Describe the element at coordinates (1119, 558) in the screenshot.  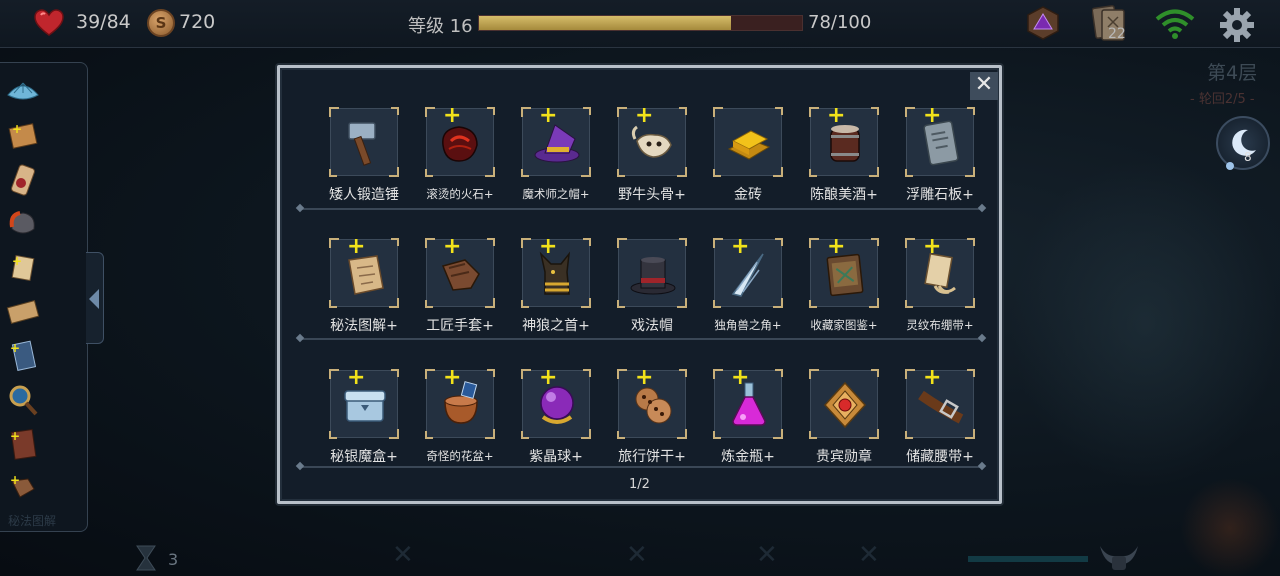
I see `horned-helmet-icon` at that location.